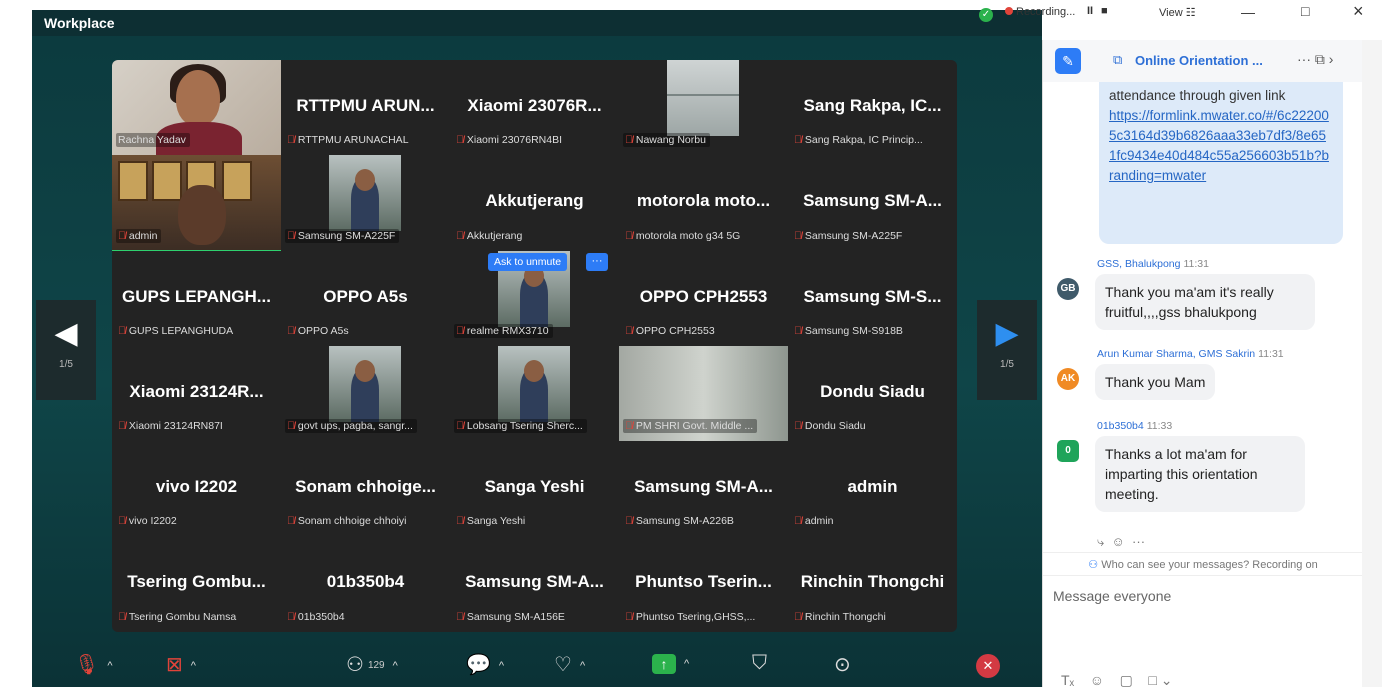  Describe the element at coordinates (1358, 11) in the screenshot. I see `close-window-button: ×` at that location.